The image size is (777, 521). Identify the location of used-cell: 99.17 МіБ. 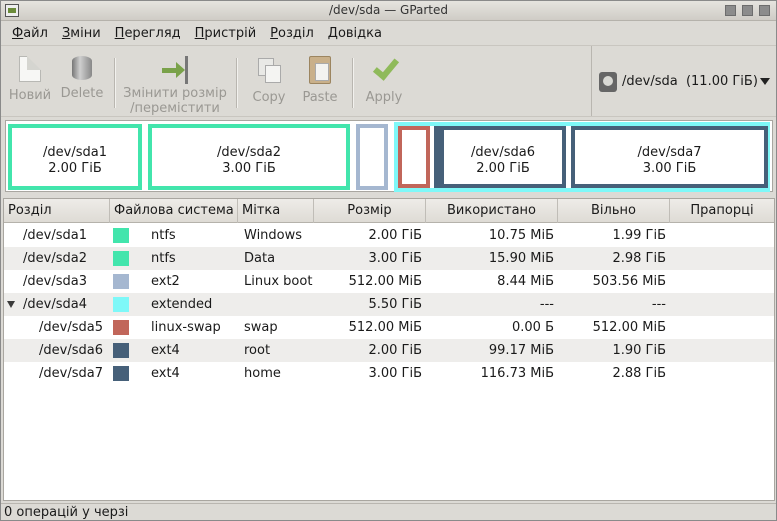
(521, 350).